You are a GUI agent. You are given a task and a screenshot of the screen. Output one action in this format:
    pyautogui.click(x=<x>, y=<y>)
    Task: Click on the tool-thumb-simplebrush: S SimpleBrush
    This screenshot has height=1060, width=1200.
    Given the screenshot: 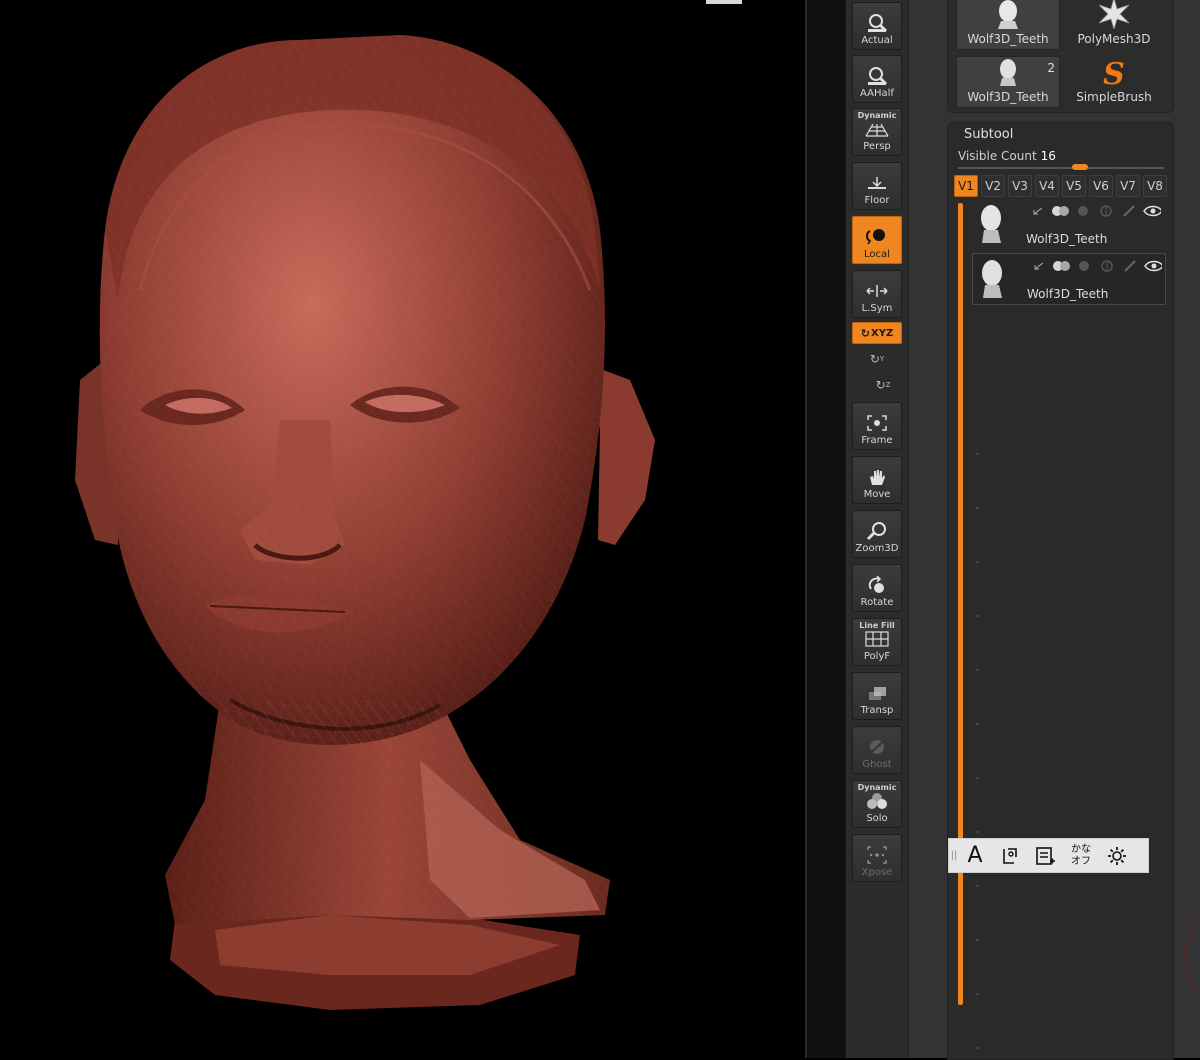 What is the action you would take?
    pyautogui.click(x=1114, y=82)
    